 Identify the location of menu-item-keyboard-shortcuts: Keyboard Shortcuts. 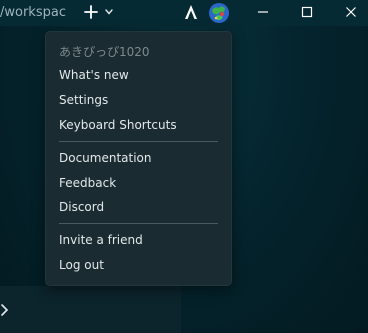
(118, 125).